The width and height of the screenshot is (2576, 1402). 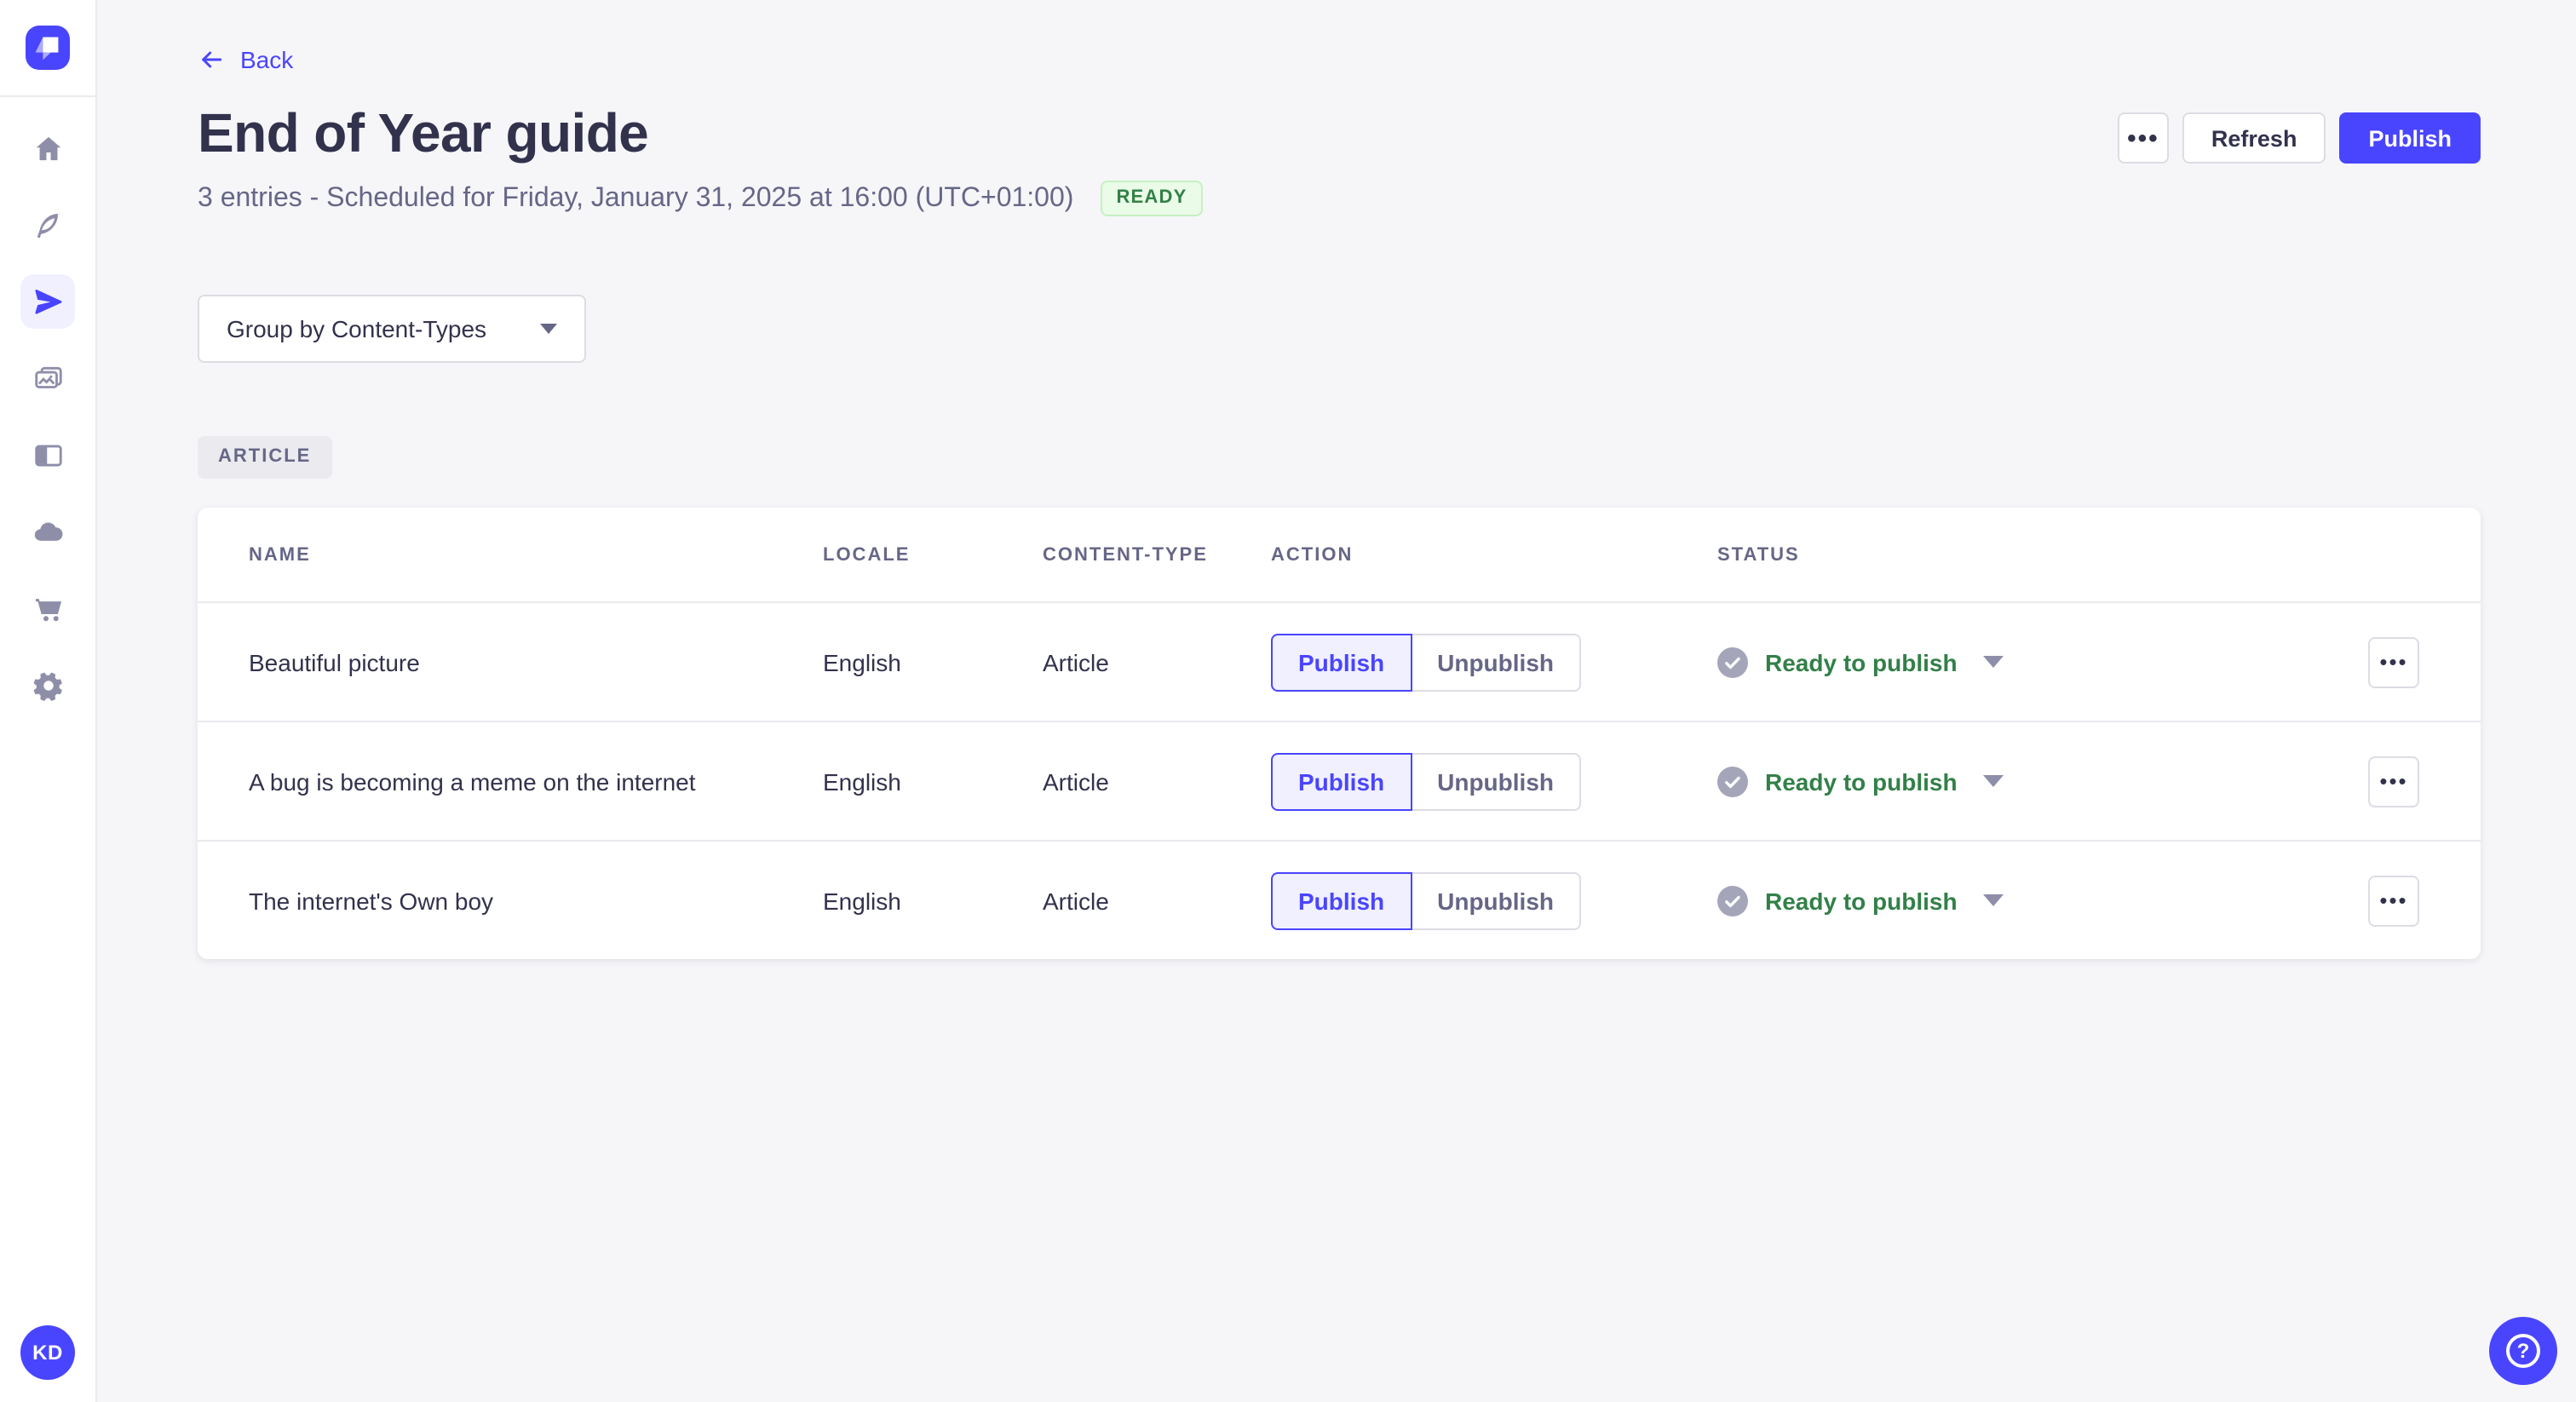 I want to click on sidebar-item-marketplace, so click(x=48, y=608).